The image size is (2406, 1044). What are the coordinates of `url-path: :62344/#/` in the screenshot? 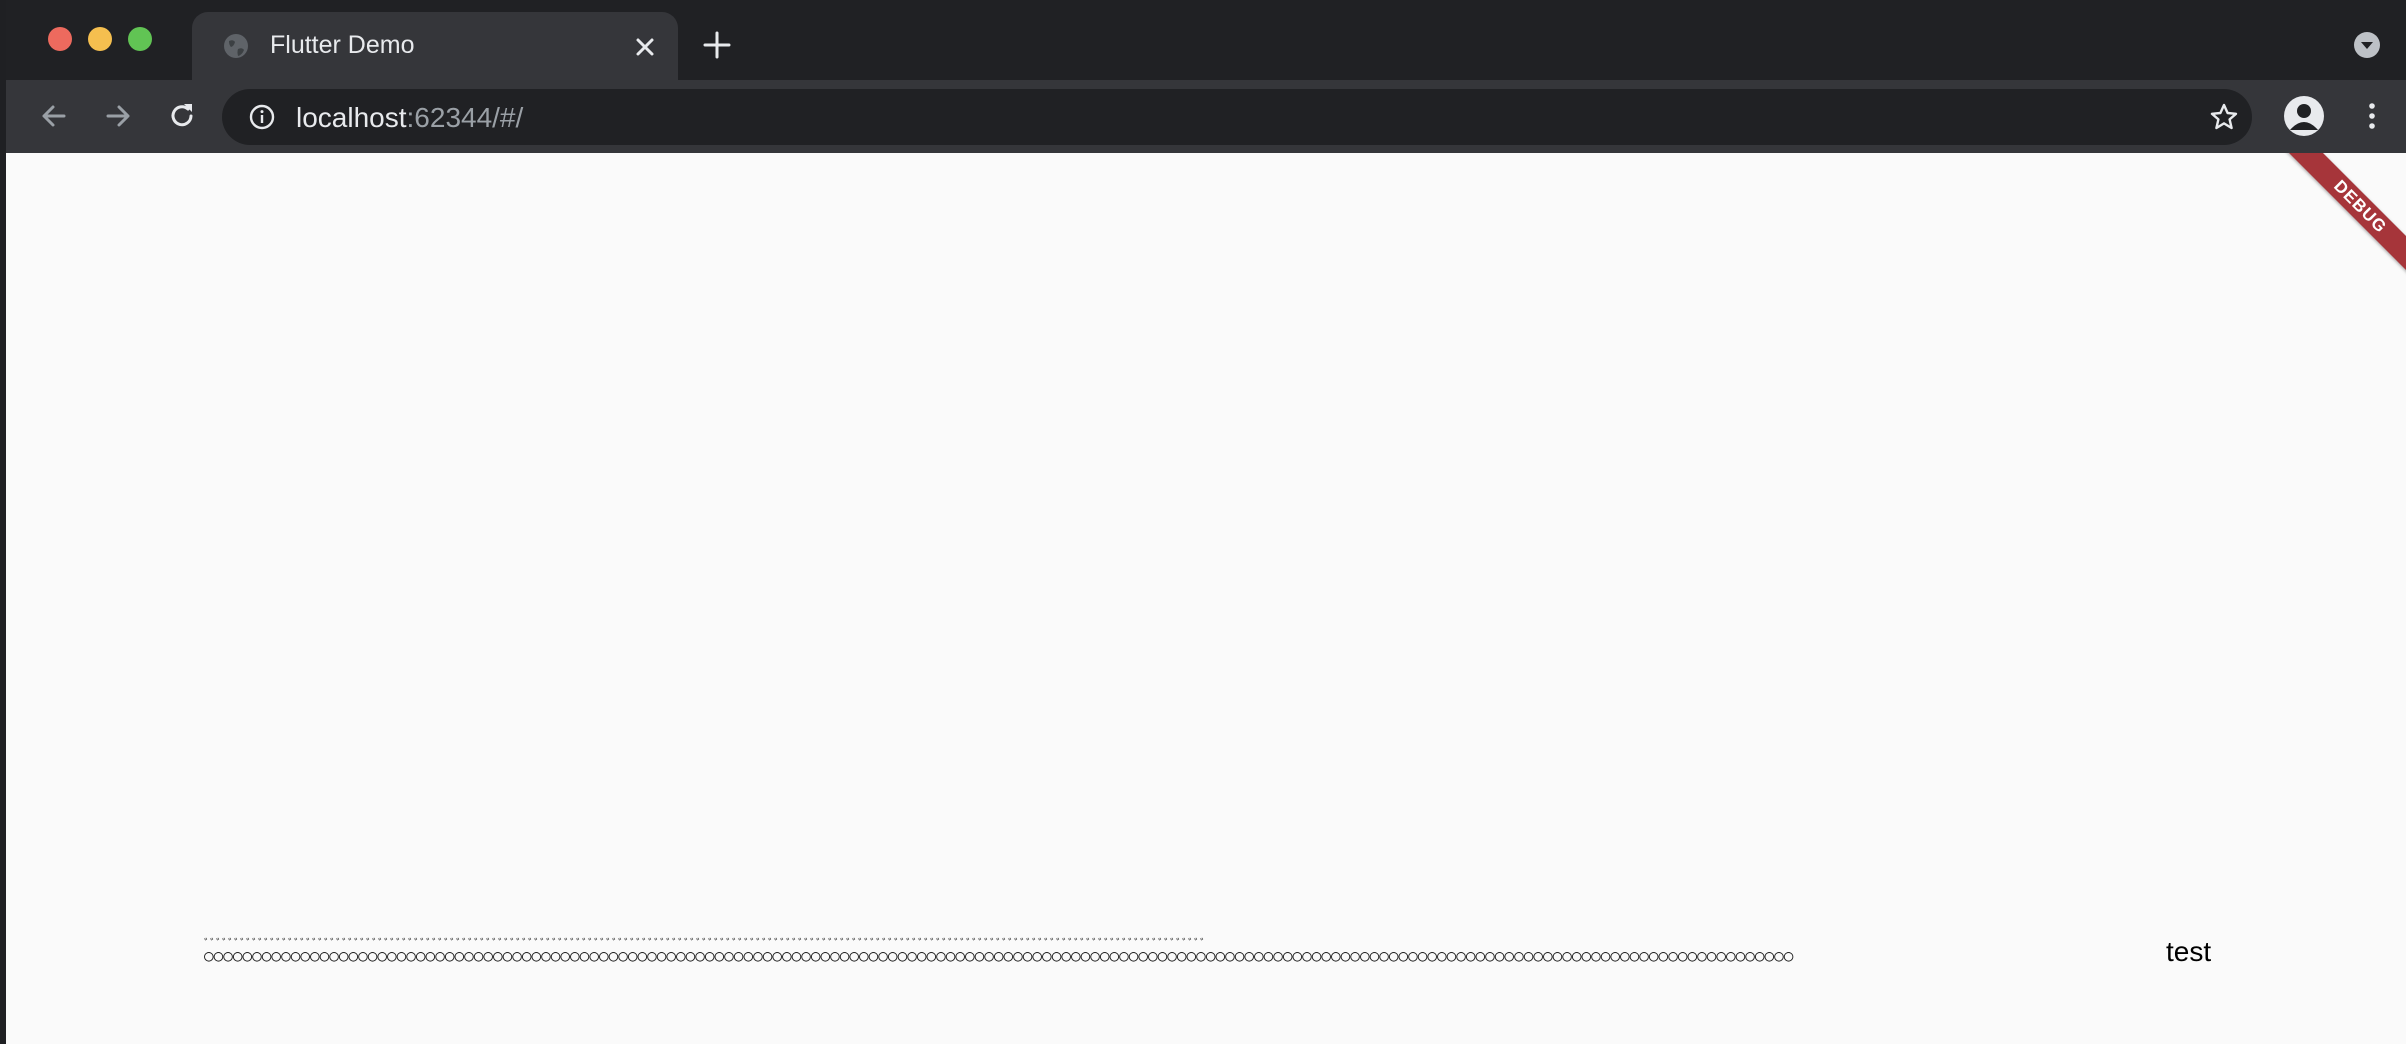 It's located at (465, 117).